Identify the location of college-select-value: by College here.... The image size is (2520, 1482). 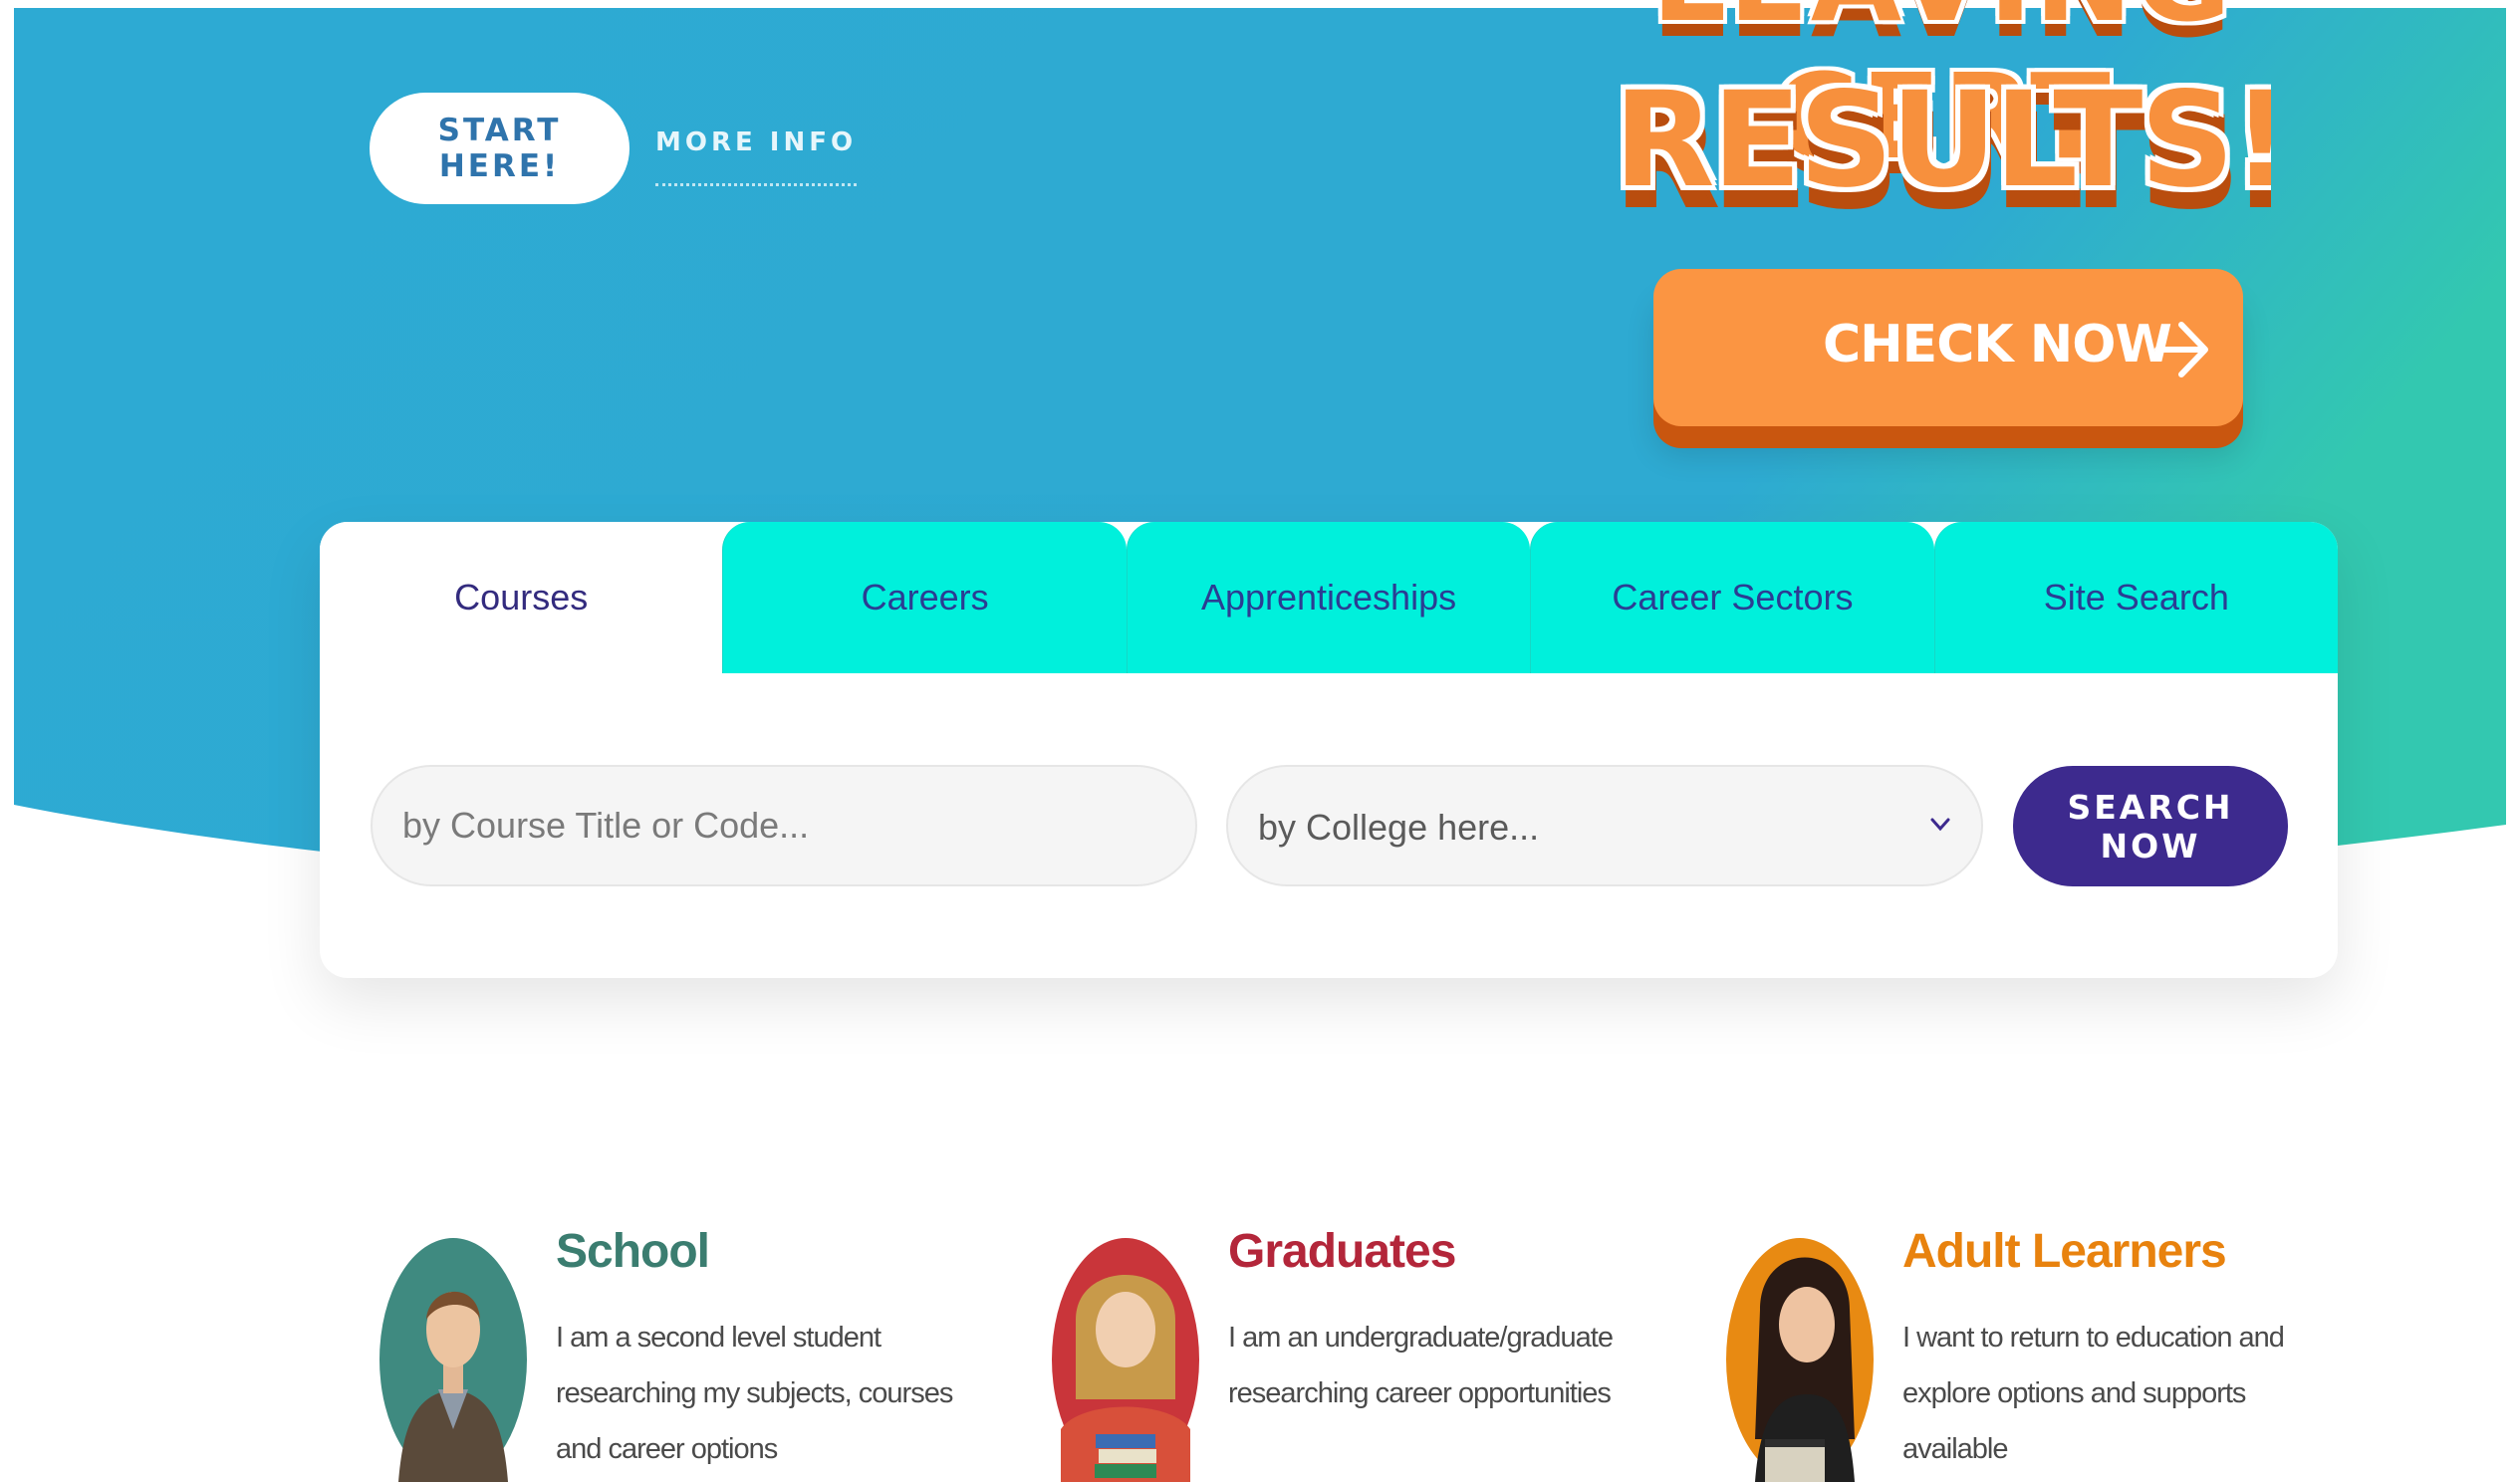
(1399, 827).